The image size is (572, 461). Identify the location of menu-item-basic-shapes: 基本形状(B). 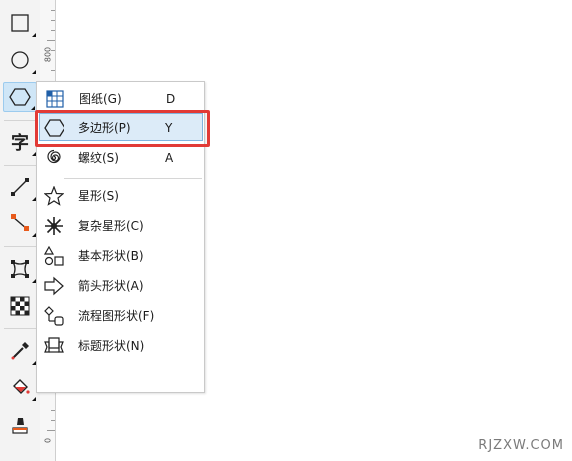
(119, 256).